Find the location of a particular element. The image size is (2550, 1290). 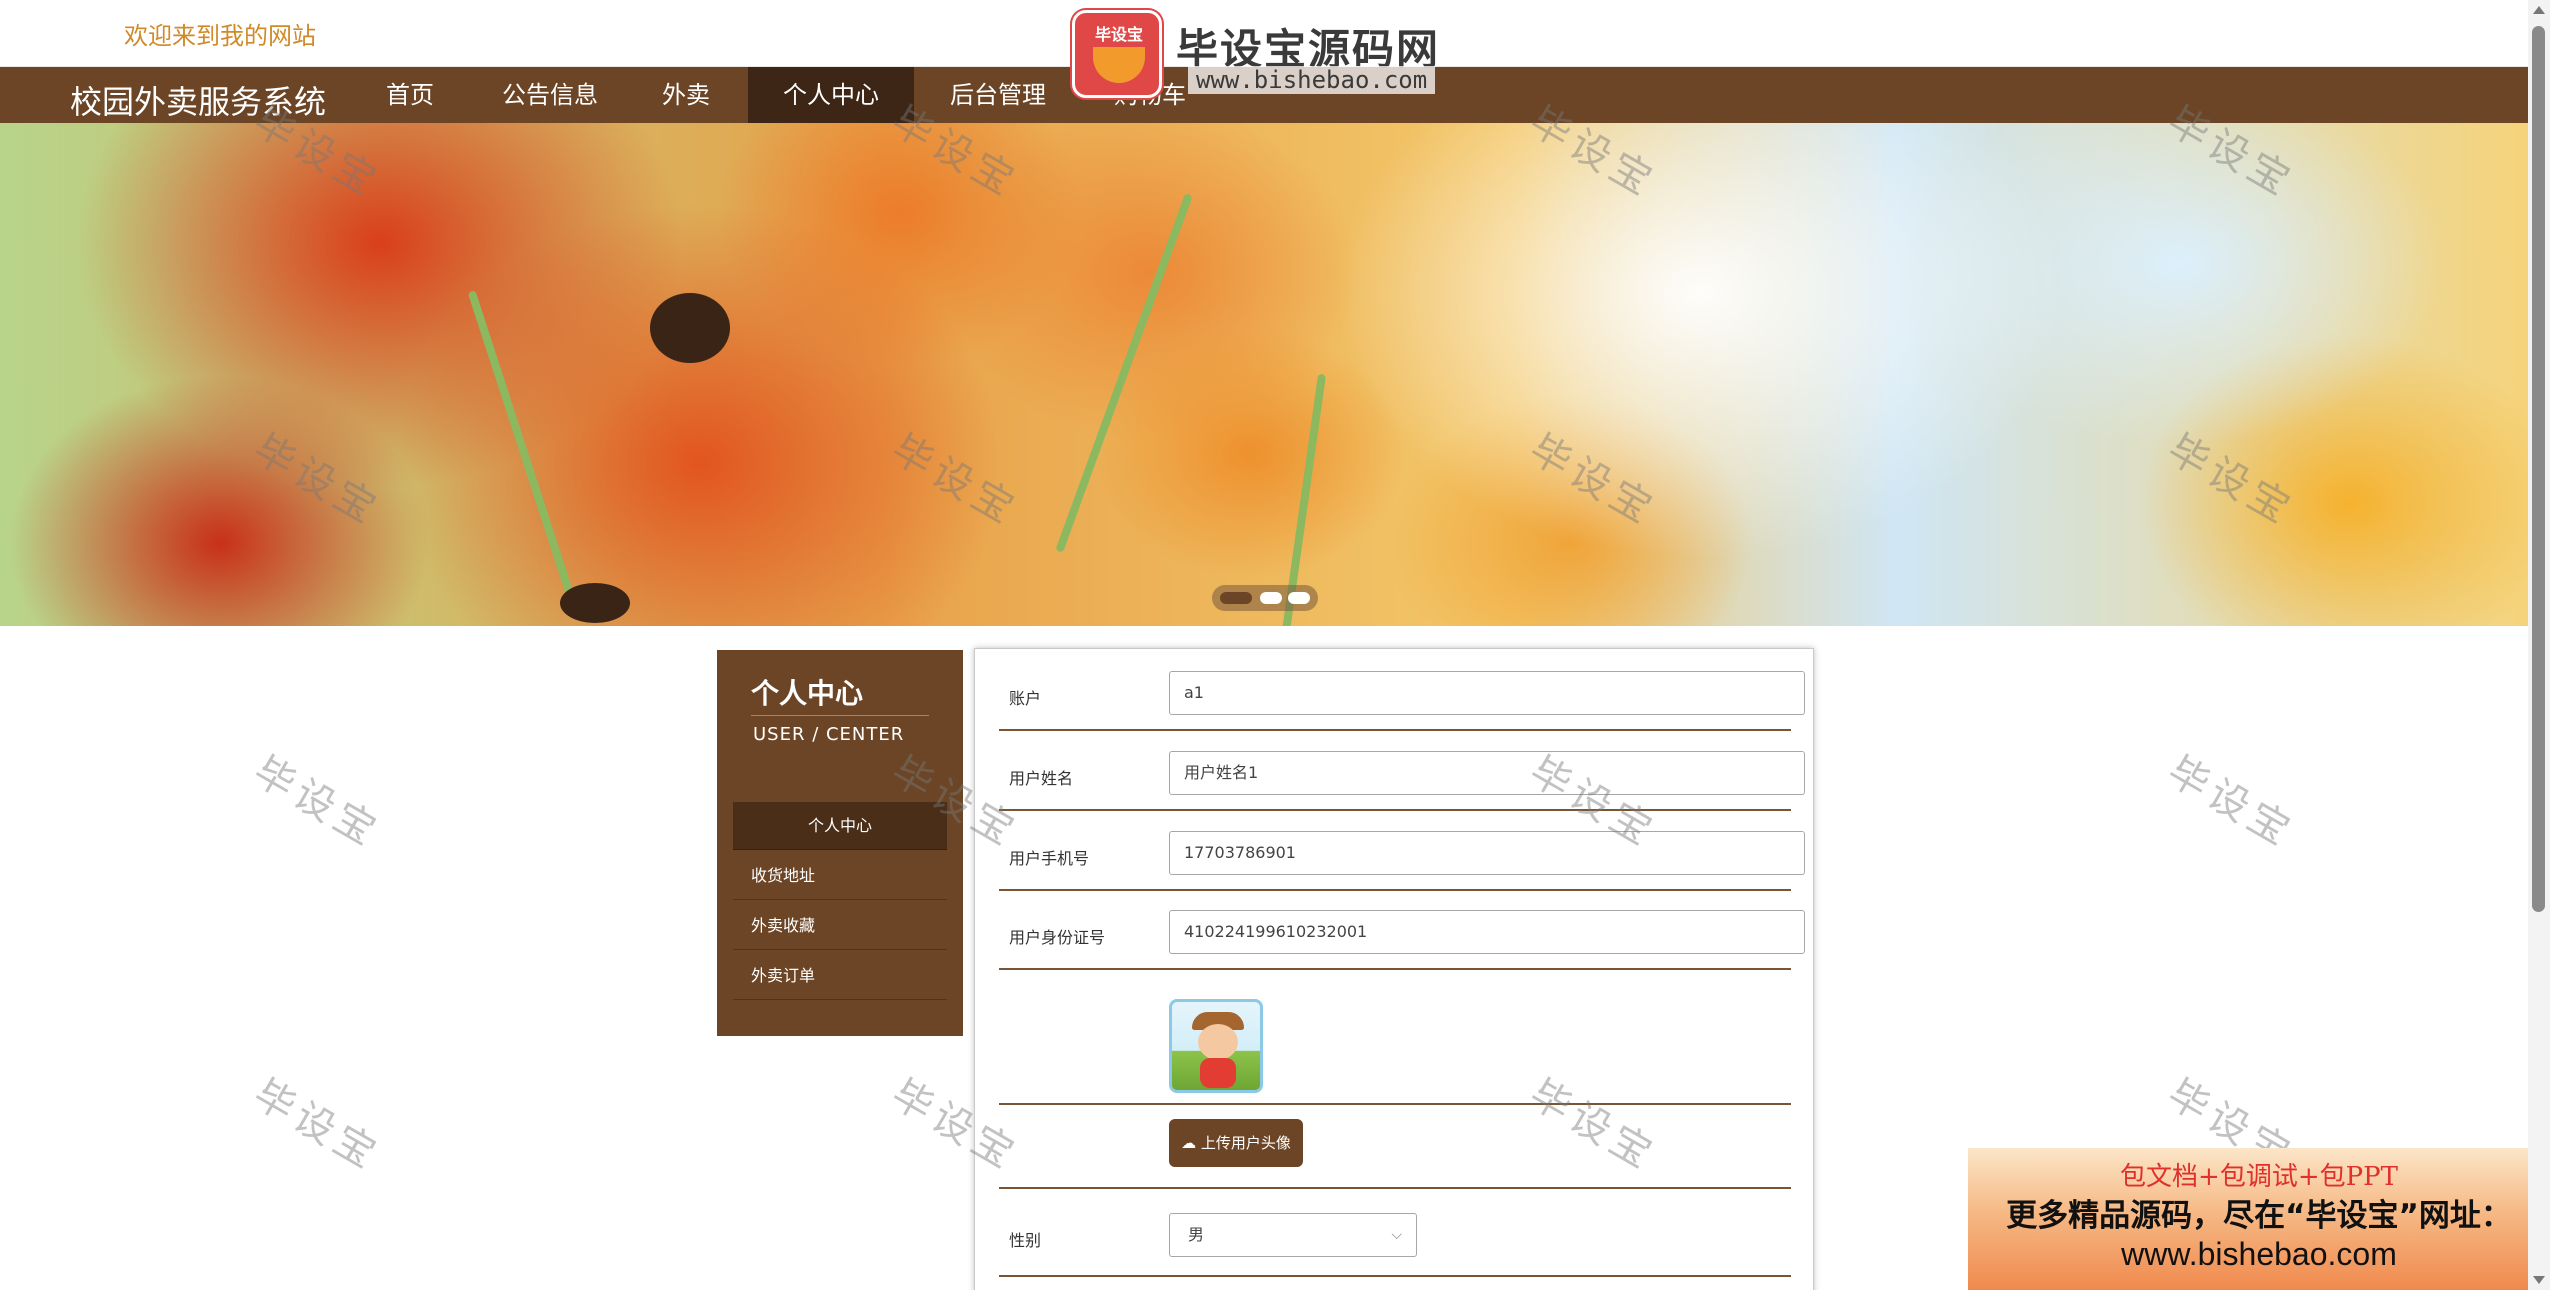

upload-avatar-label: 上传用户头像 is located at coordinates (1245, 1143).